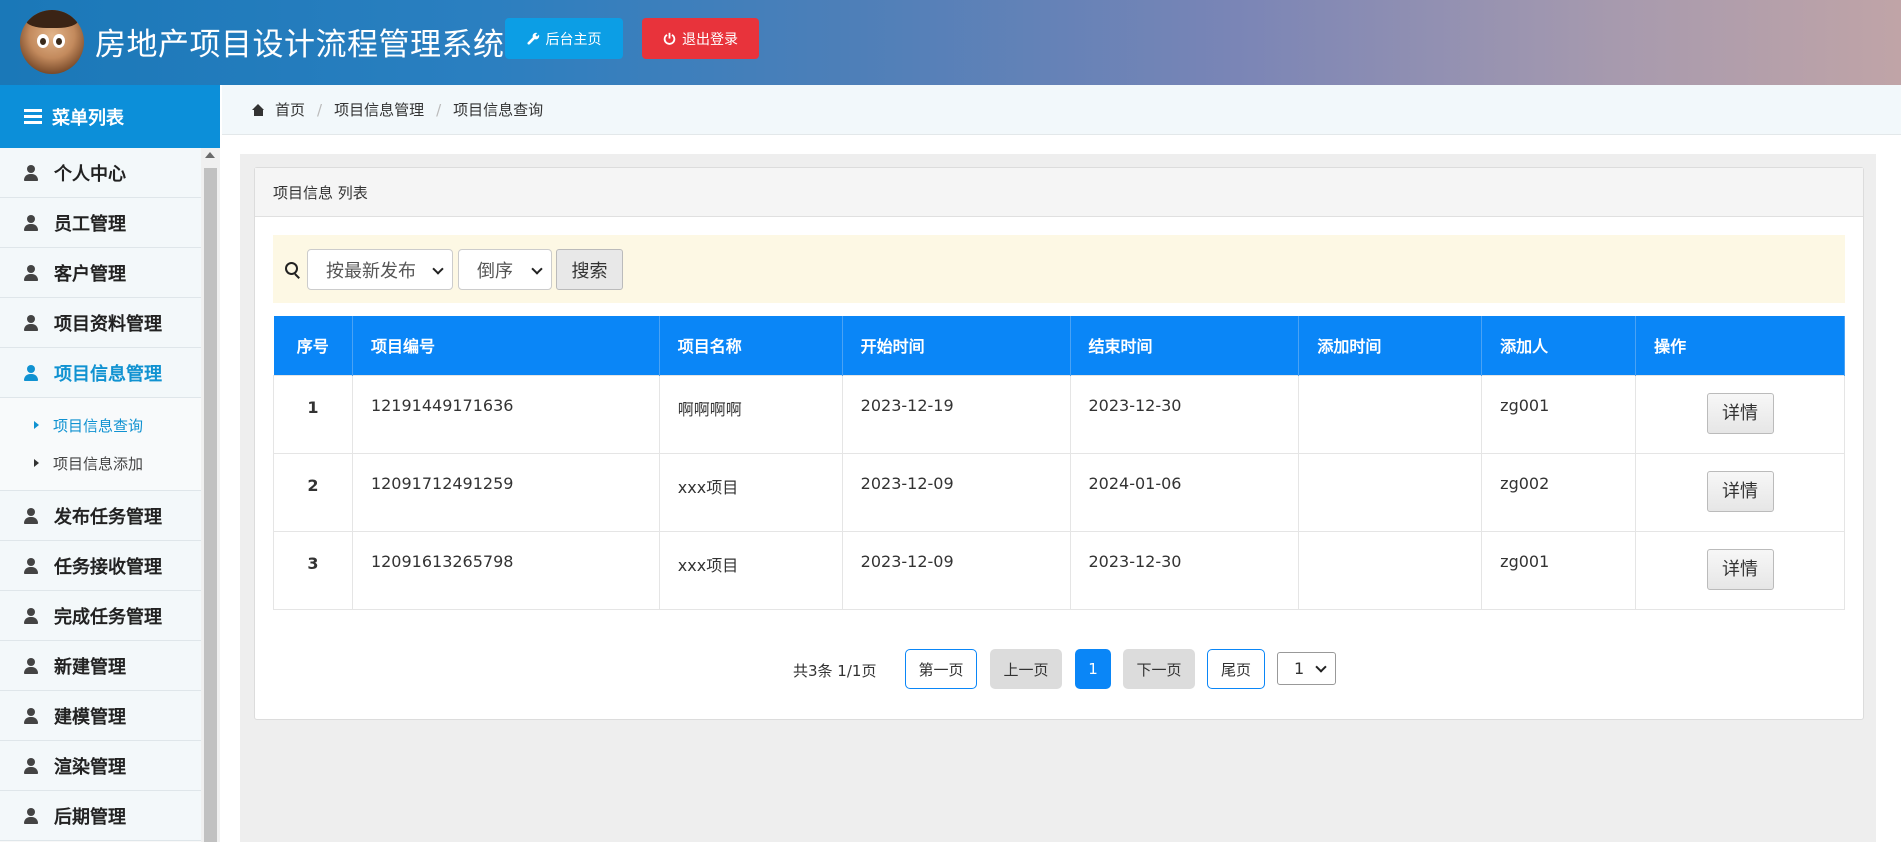  I want to click on column-header-code: 项目编号, so click(506, 345).